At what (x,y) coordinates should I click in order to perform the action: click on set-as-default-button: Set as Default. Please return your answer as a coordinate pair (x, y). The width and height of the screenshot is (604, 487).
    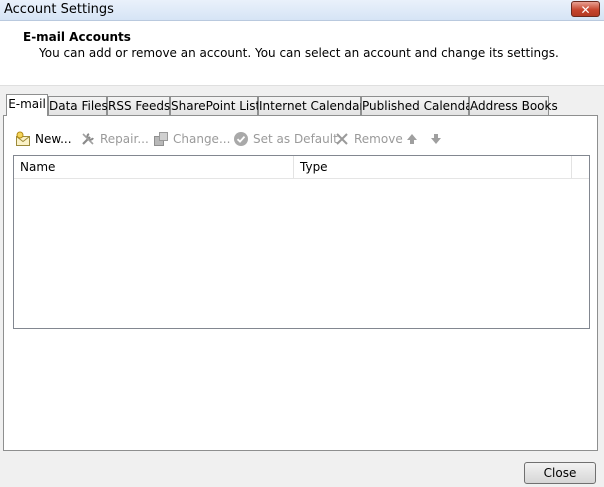
    Looking at the image, I should click on (285, 139).